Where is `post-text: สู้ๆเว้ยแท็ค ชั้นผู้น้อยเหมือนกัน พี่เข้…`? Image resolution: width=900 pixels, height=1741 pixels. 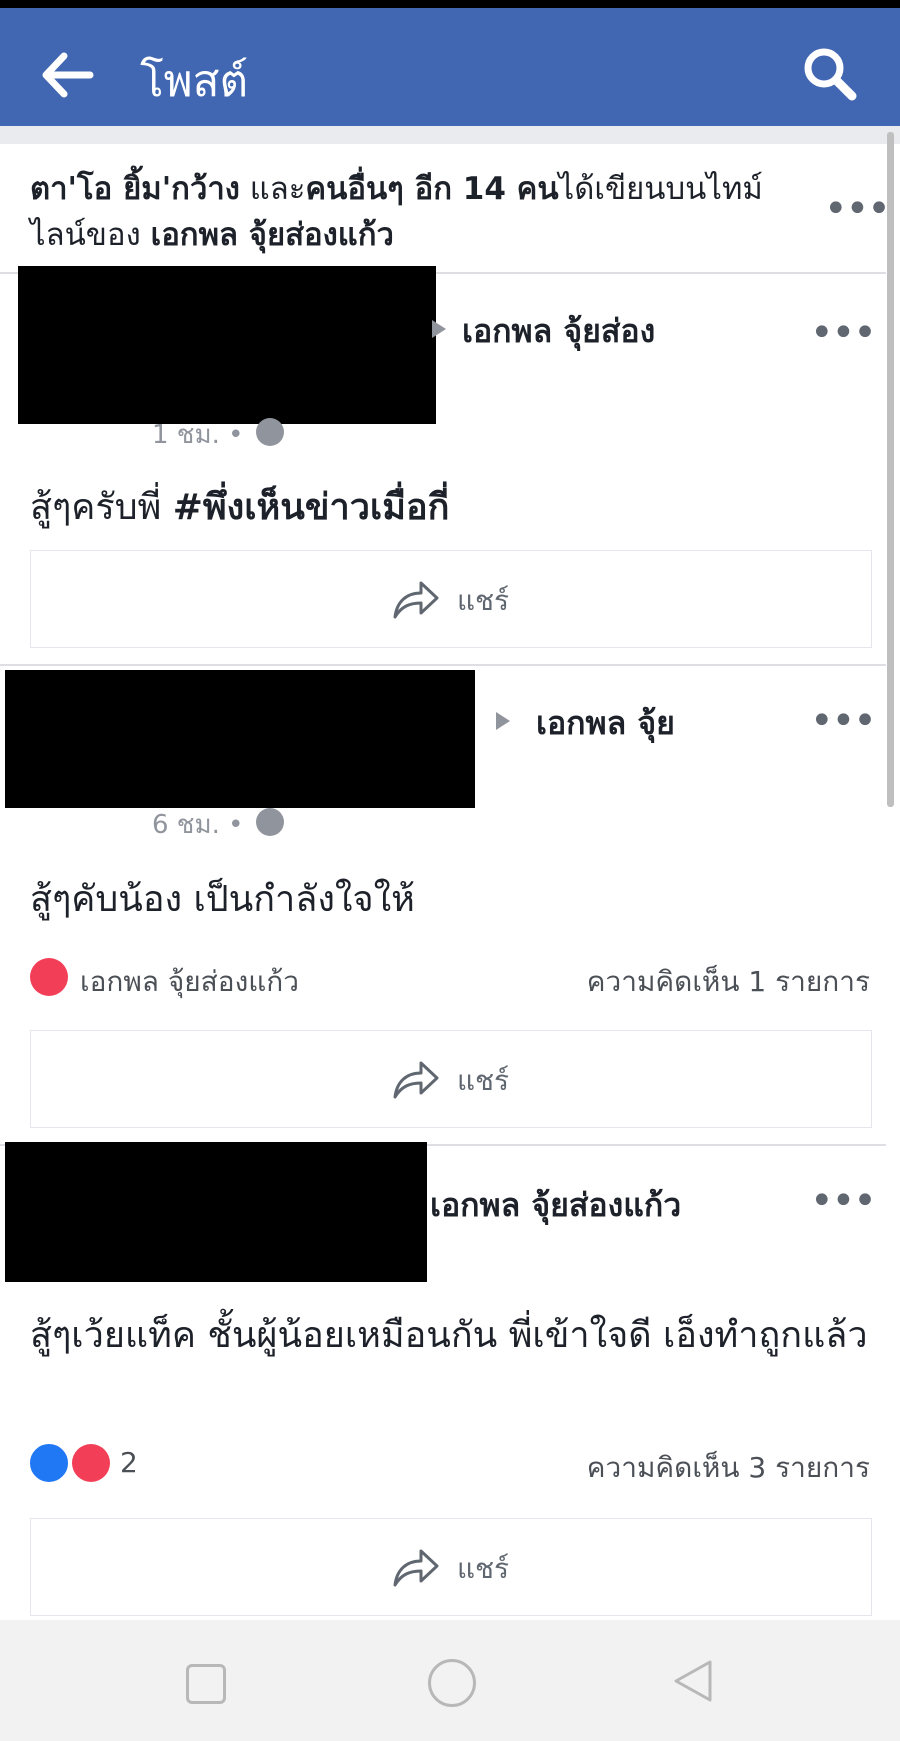
post-text: สู้ๆเว้ยแท็ค ชั้นผู้น้อยเหมือนกัน พี่เข้… is located at coordinates (449, 1335).